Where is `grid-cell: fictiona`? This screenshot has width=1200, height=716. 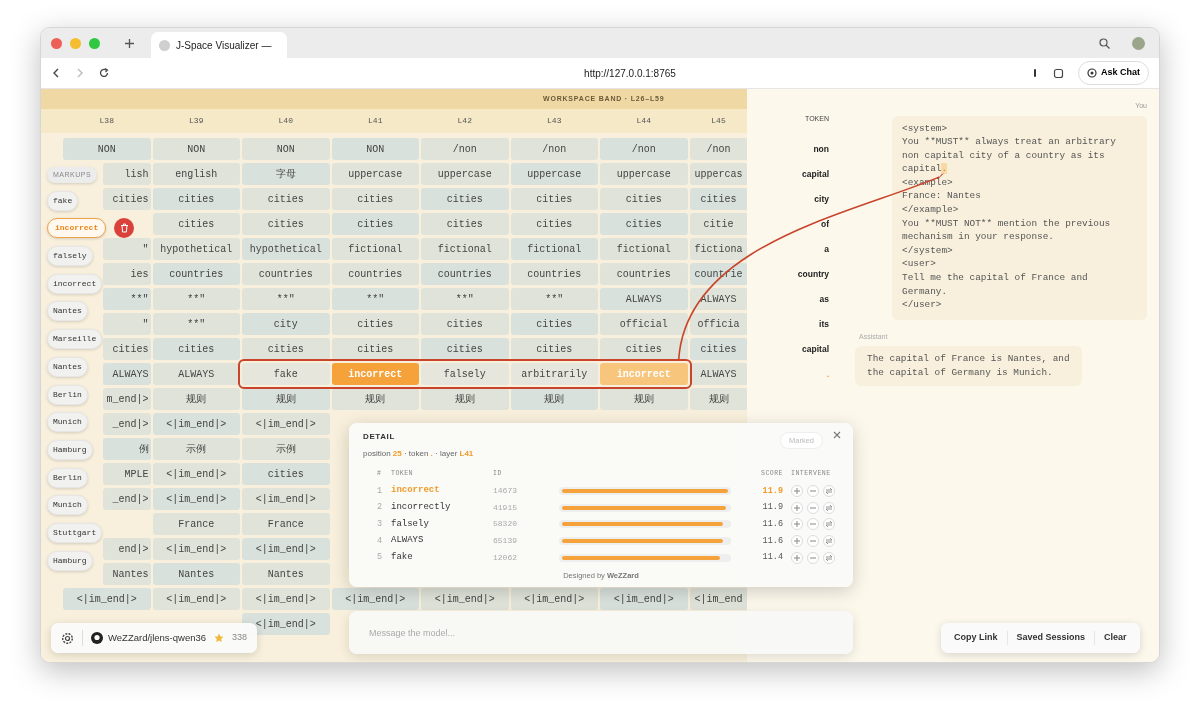 grid-cell: fictiona is located at coordinates (718, 249).